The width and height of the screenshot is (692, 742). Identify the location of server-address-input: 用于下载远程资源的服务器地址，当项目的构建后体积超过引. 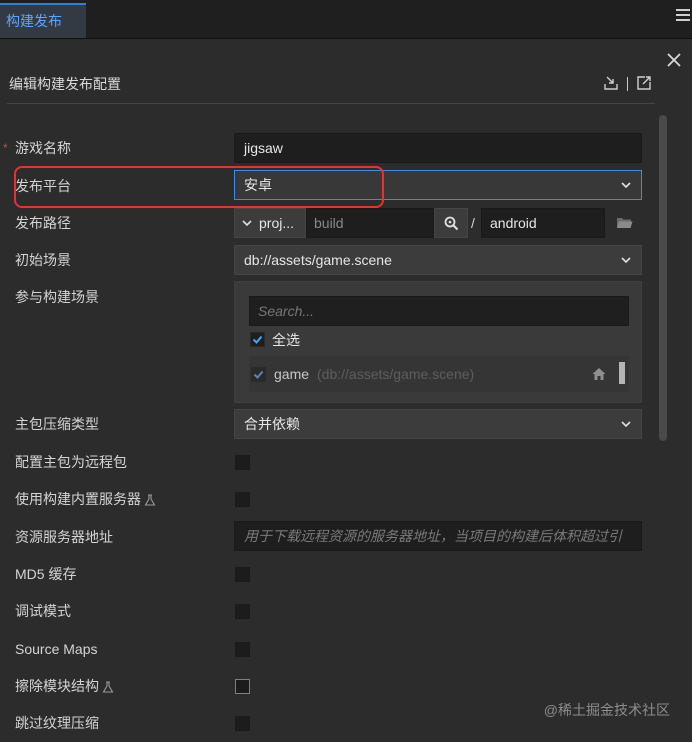
(438, 536).